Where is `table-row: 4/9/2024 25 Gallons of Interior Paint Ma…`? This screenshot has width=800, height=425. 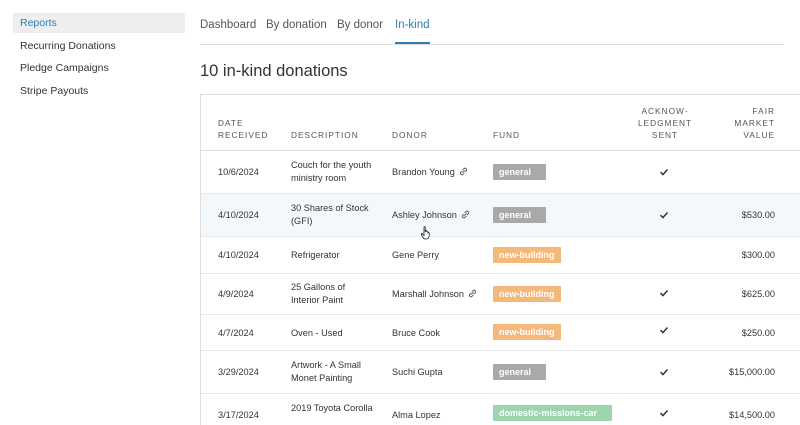 table-row: 4/9/2024 25 Gallons of Interior Paint Ma… is located at coordinates (500, 294).